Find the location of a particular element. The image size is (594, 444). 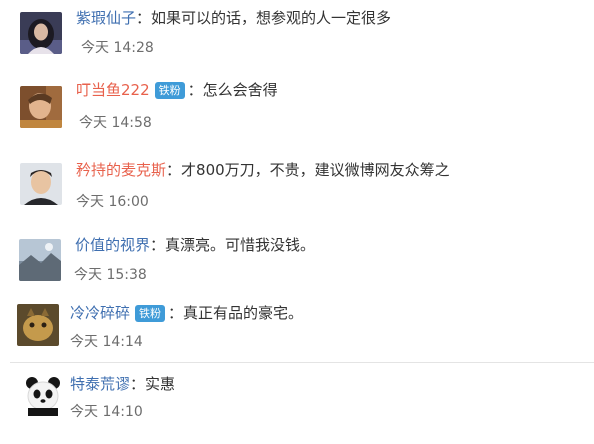

comment-username: 价值的视界 is located at coordinates (112, 245).